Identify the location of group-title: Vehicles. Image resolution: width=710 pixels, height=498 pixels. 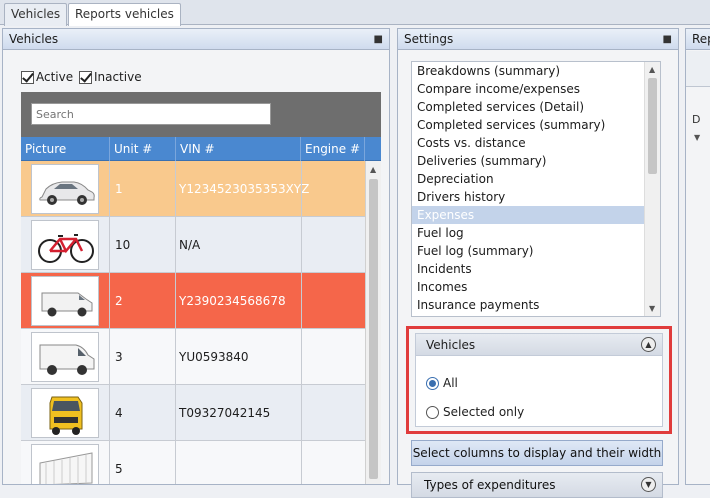
(451, 345).